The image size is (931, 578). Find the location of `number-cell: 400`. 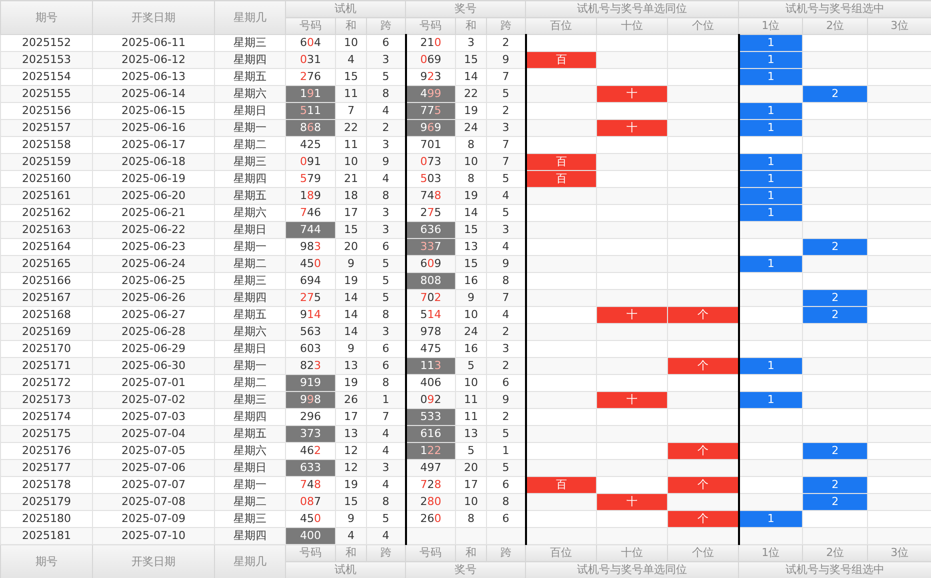

number-cell: 400 is located at coordinates (311, 536).